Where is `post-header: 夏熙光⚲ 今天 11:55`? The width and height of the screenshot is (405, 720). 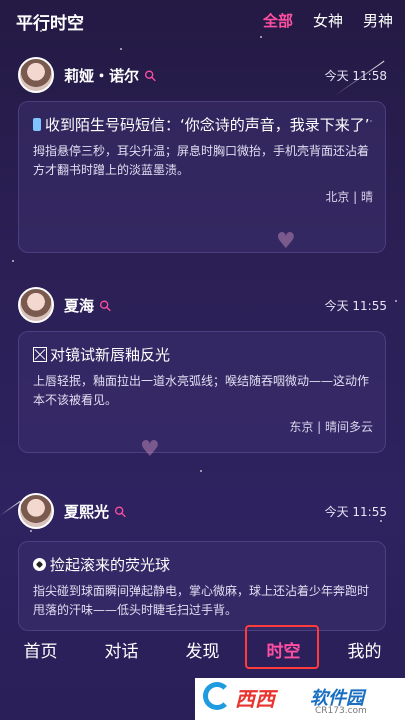
post-header: 夏熙光⚲ 今天 11:55 is located at coordinates (202, 513).